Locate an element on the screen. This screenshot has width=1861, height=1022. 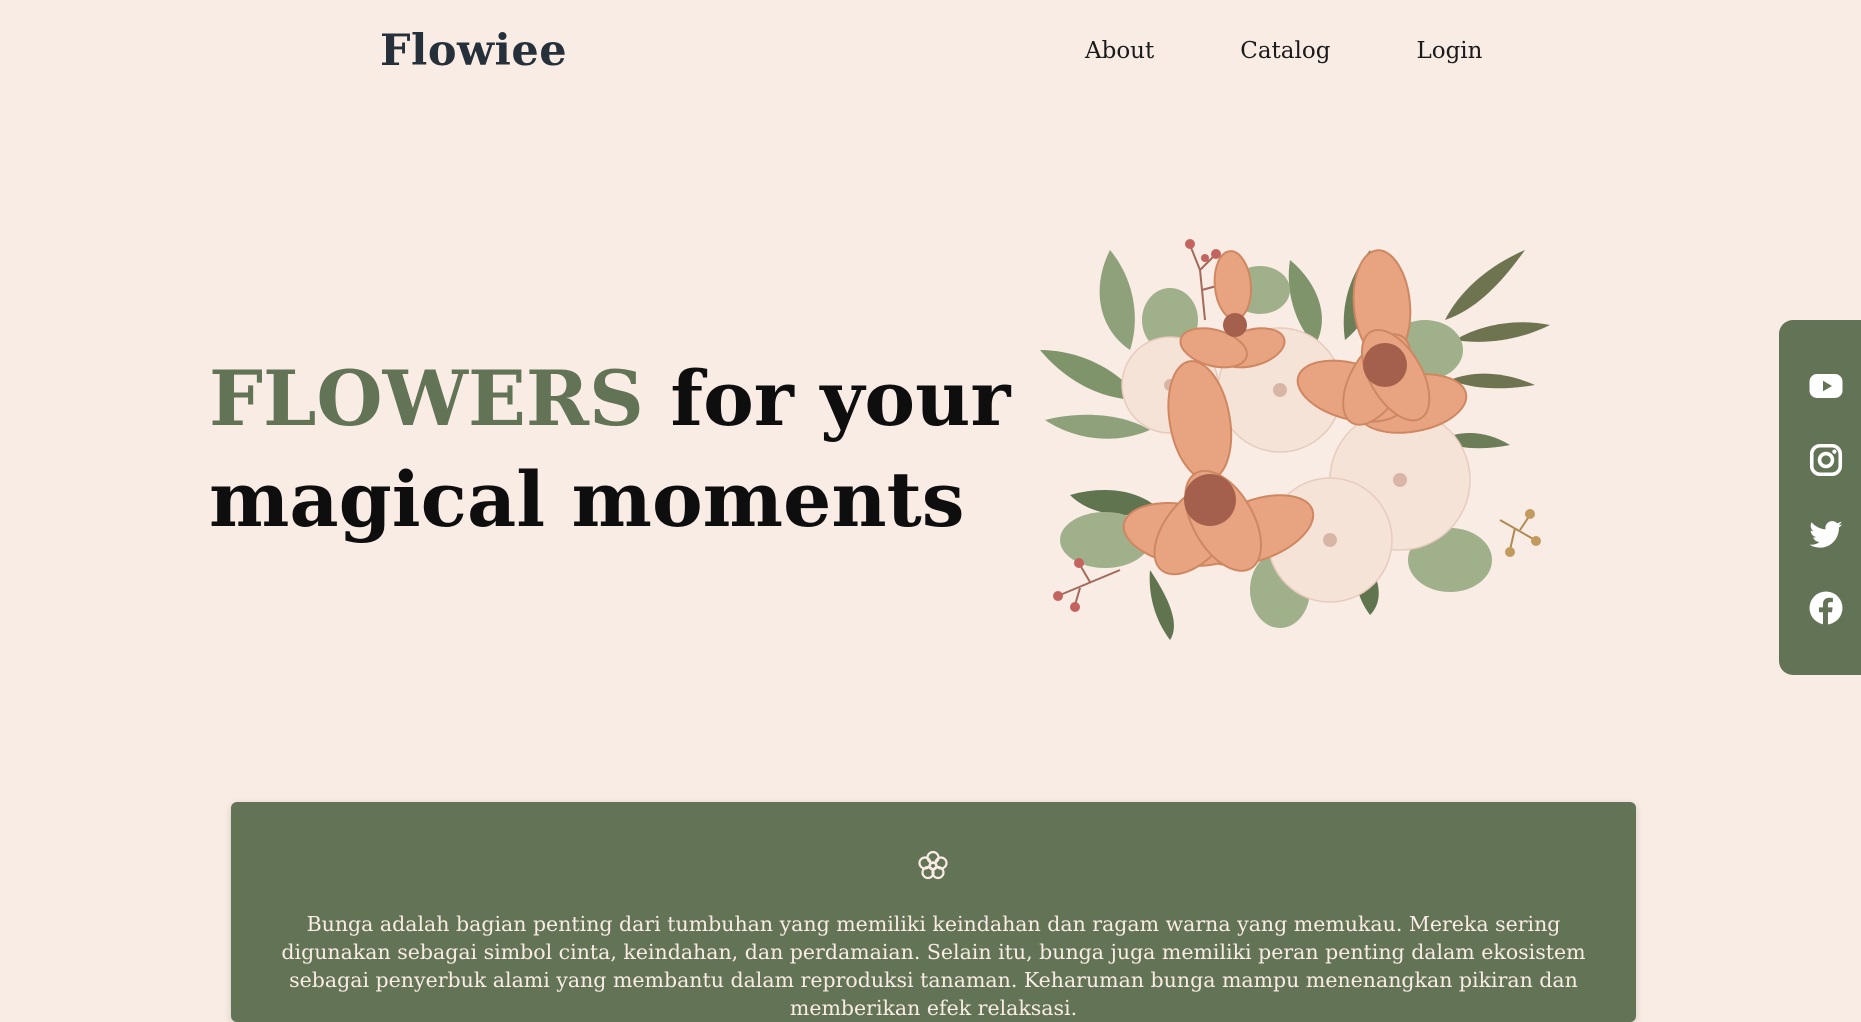
youtube-icon is located at coordinates (1826, 386).